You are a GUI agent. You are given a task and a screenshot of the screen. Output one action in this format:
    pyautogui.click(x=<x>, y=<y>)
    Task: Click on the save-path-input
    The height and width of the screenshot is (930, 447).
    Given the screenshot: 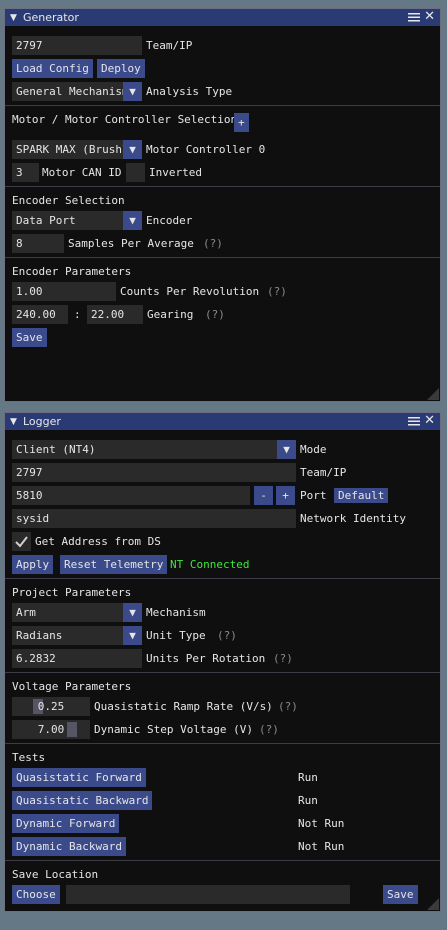 What is the action you would take?
    pyautogui.click(x=208, y=894)
    